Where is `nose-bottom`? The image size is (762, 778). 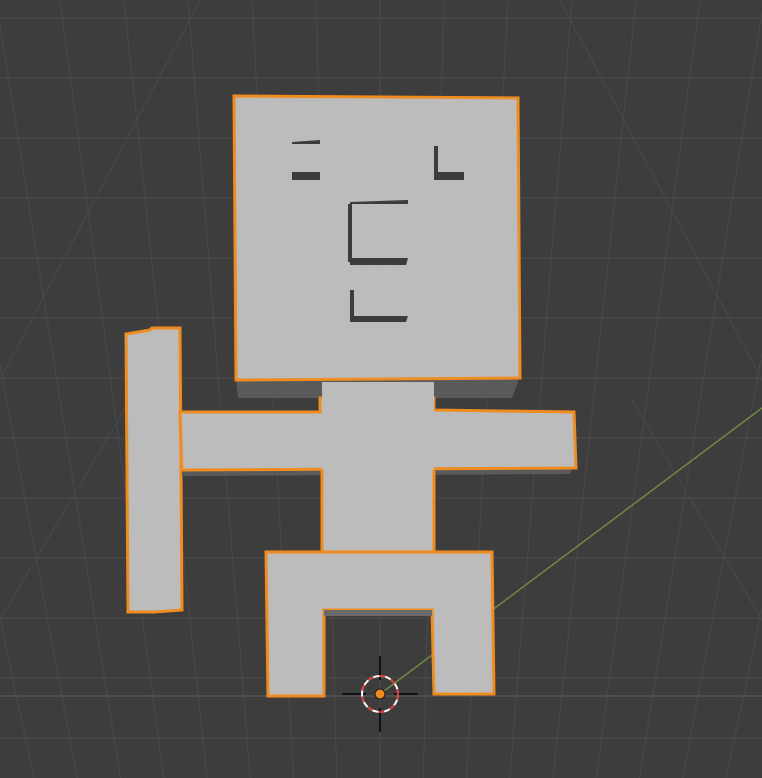 nose-bottom is located at coordinates (379, 261).